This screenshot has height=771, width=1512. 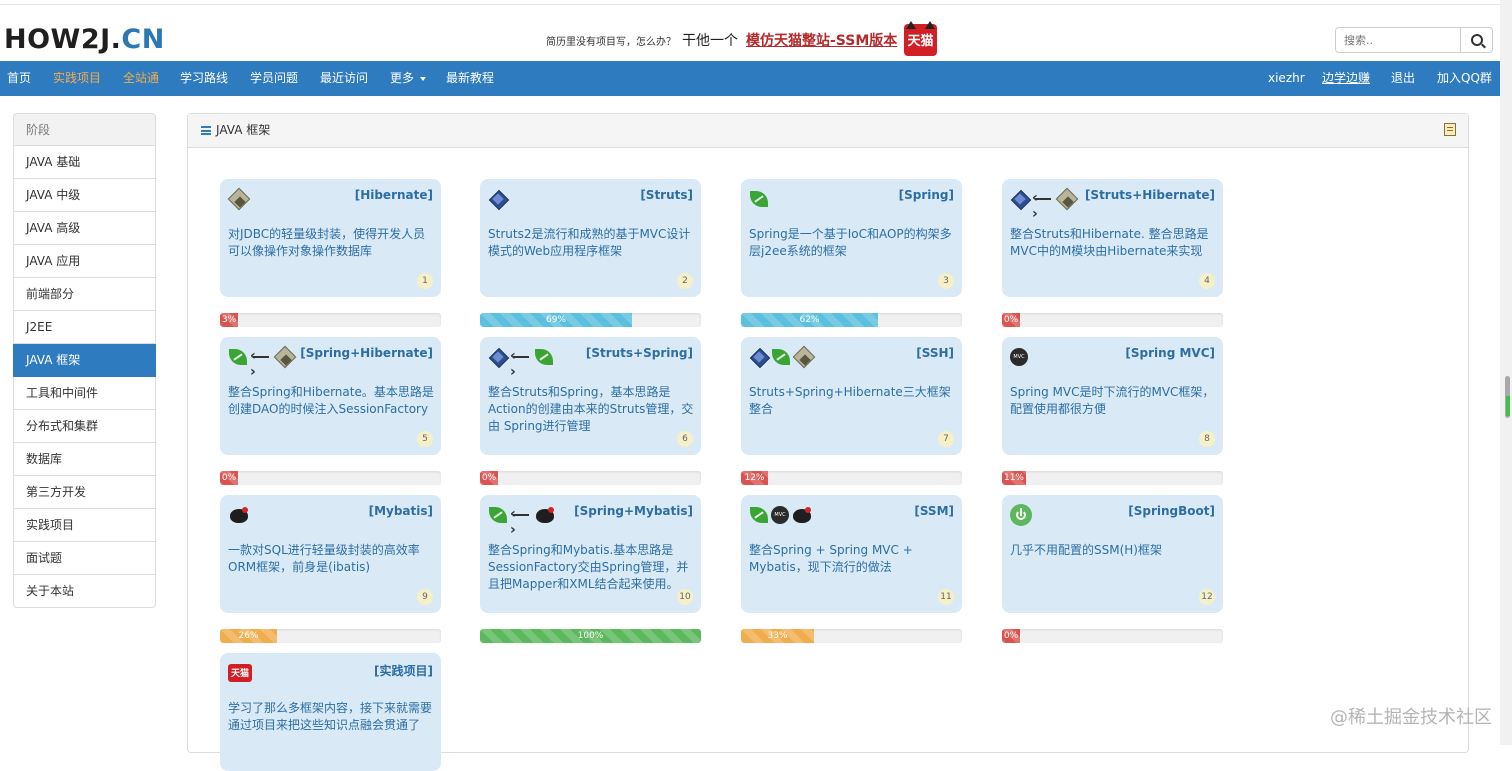 I want to click on top-border, so click(x=750, y=2).